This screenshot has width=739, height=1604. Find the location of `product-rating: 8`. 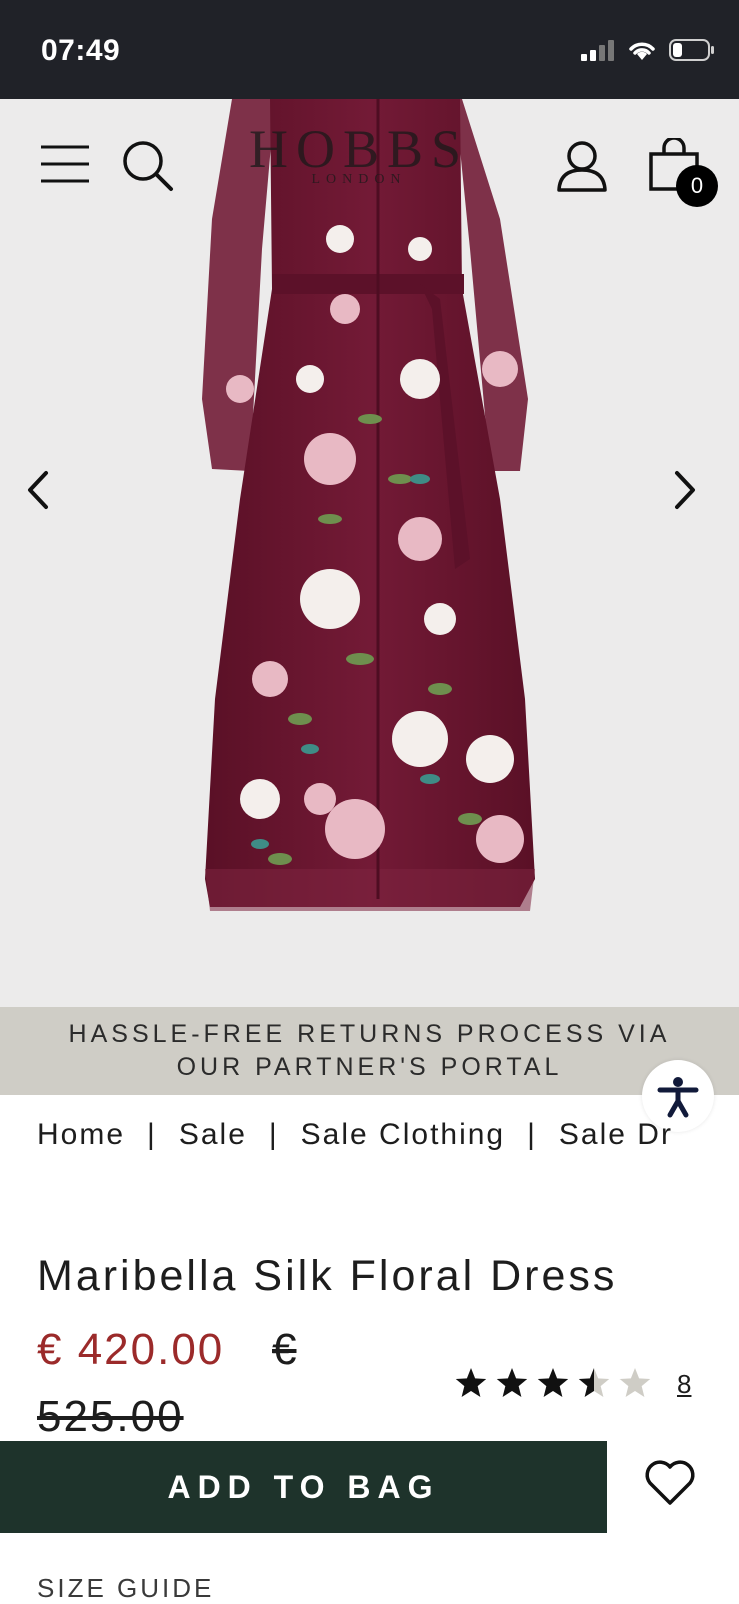

product-rating: 8 is located at coordinates (573, 1384).